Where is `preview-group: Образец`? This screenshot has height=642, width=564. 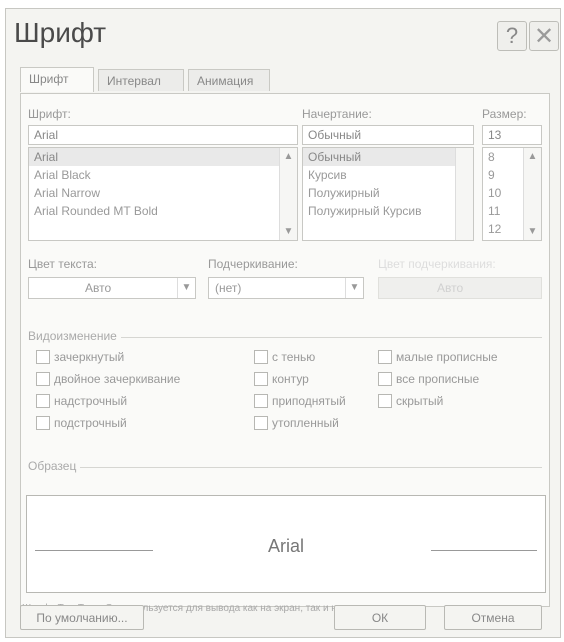 preview-group: Образец is located at coordinates (285, 466).